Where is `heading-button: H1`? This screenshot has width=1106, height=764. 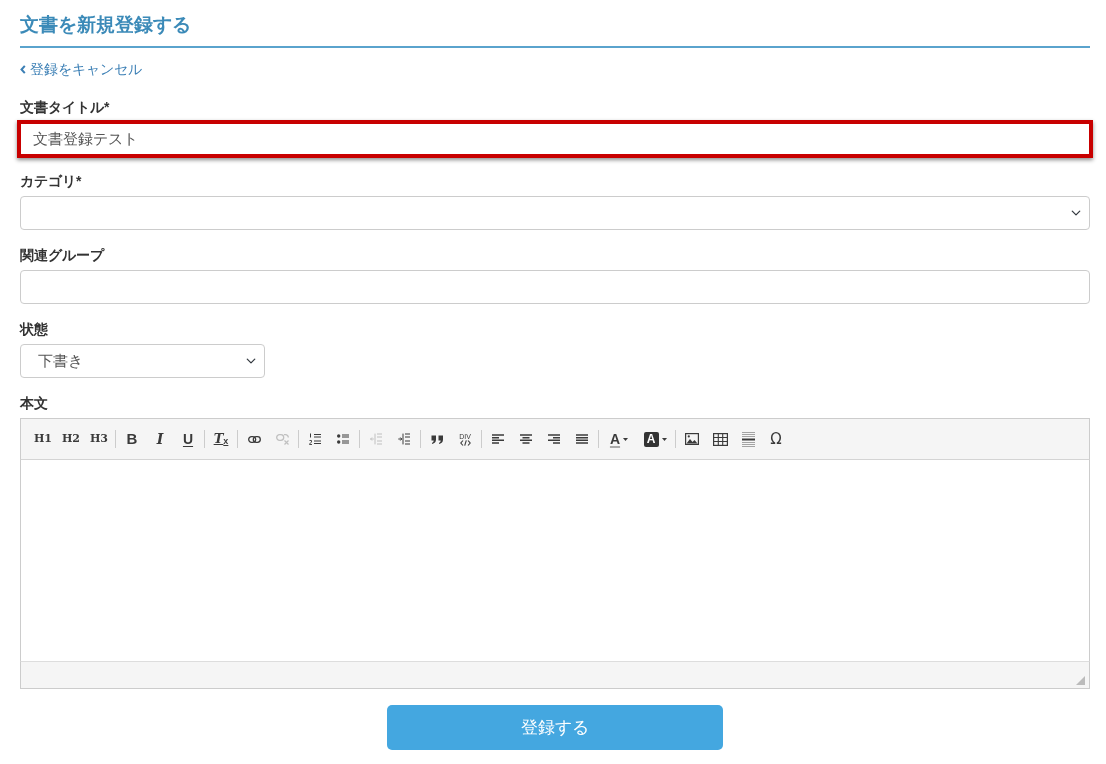
heading-button: H1 is located at coordinates (43, 439).